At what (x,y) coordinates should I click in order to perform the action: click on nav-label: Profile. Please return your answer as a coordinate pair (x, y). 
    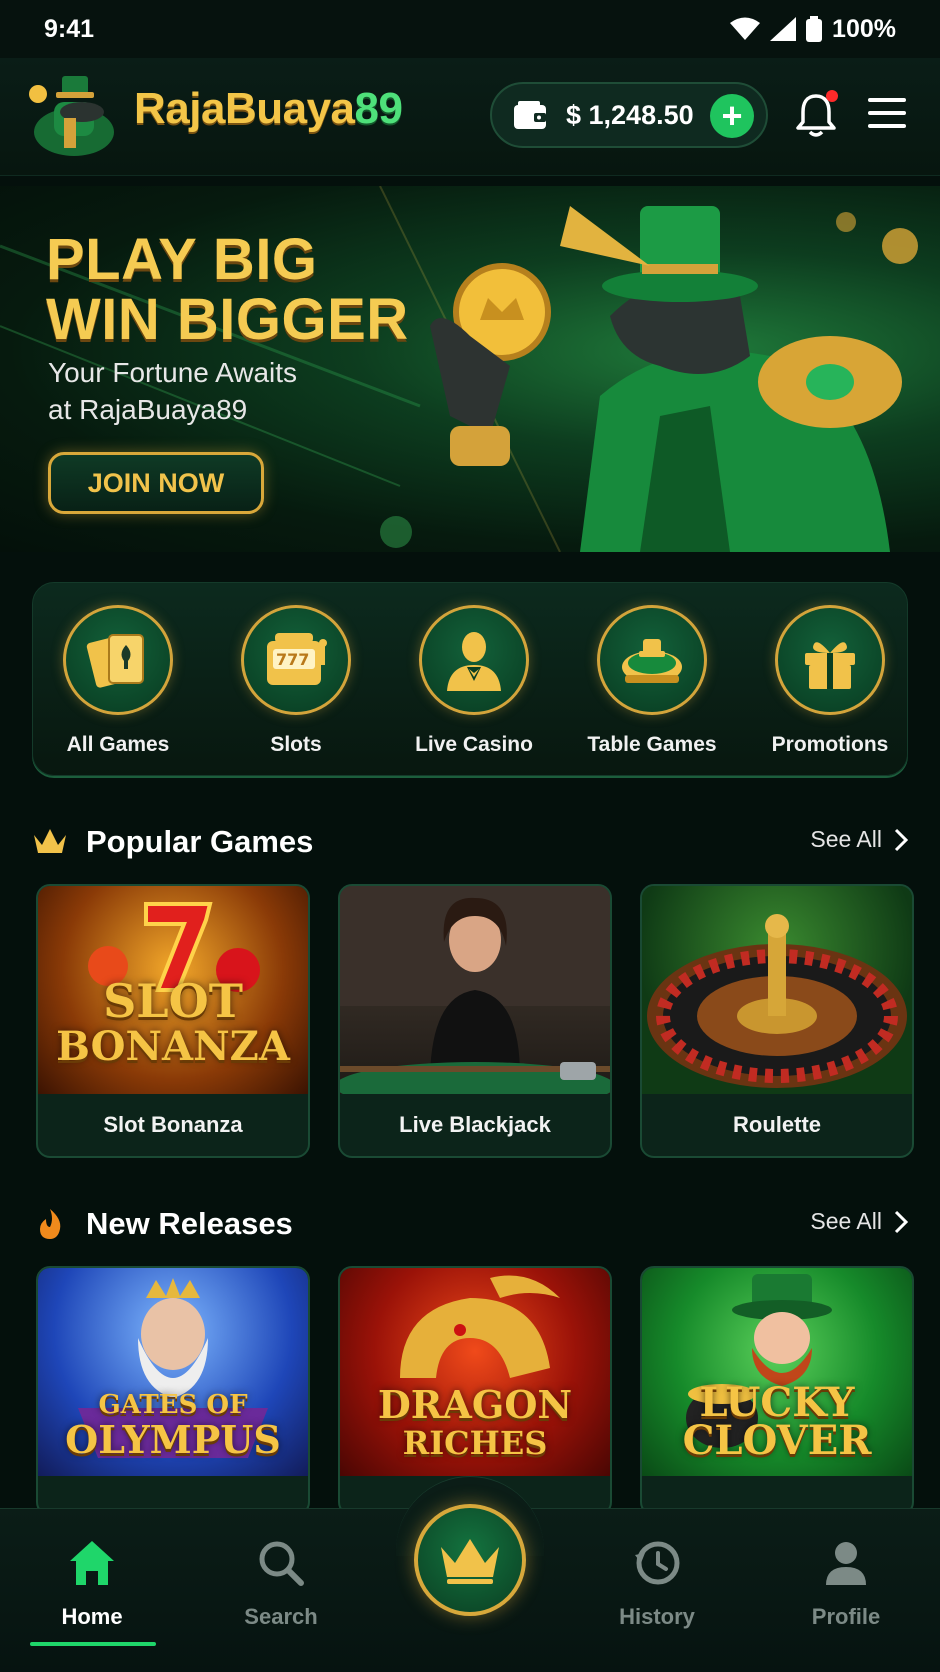
    Looking at the image, I should click on (846, 1616).